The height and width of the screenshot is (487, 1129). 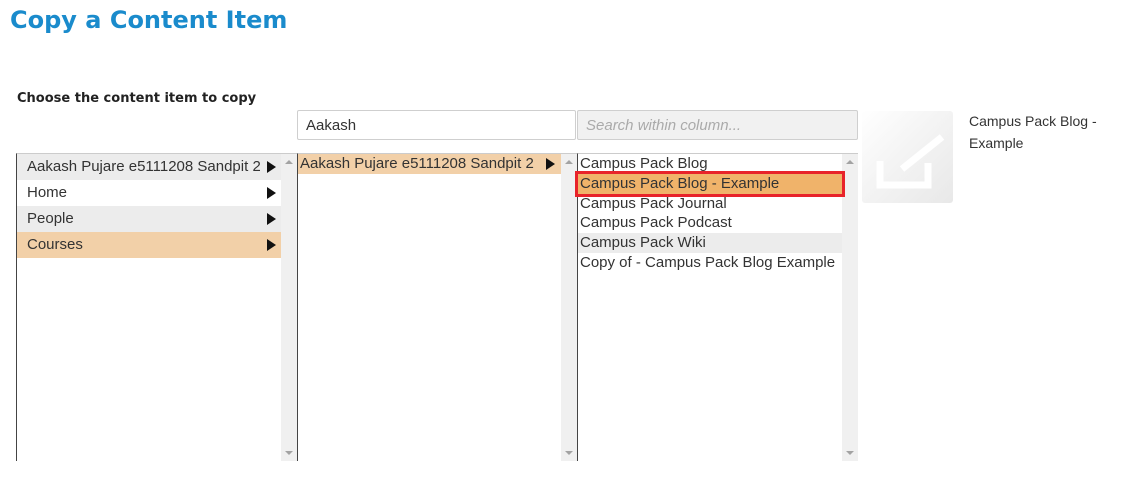 What do you see at coordinates (710, 164) in the screenshot?
I see `content-item-campus-pack-blog: Campus Pack Blog` at bounding box center [710, 164].